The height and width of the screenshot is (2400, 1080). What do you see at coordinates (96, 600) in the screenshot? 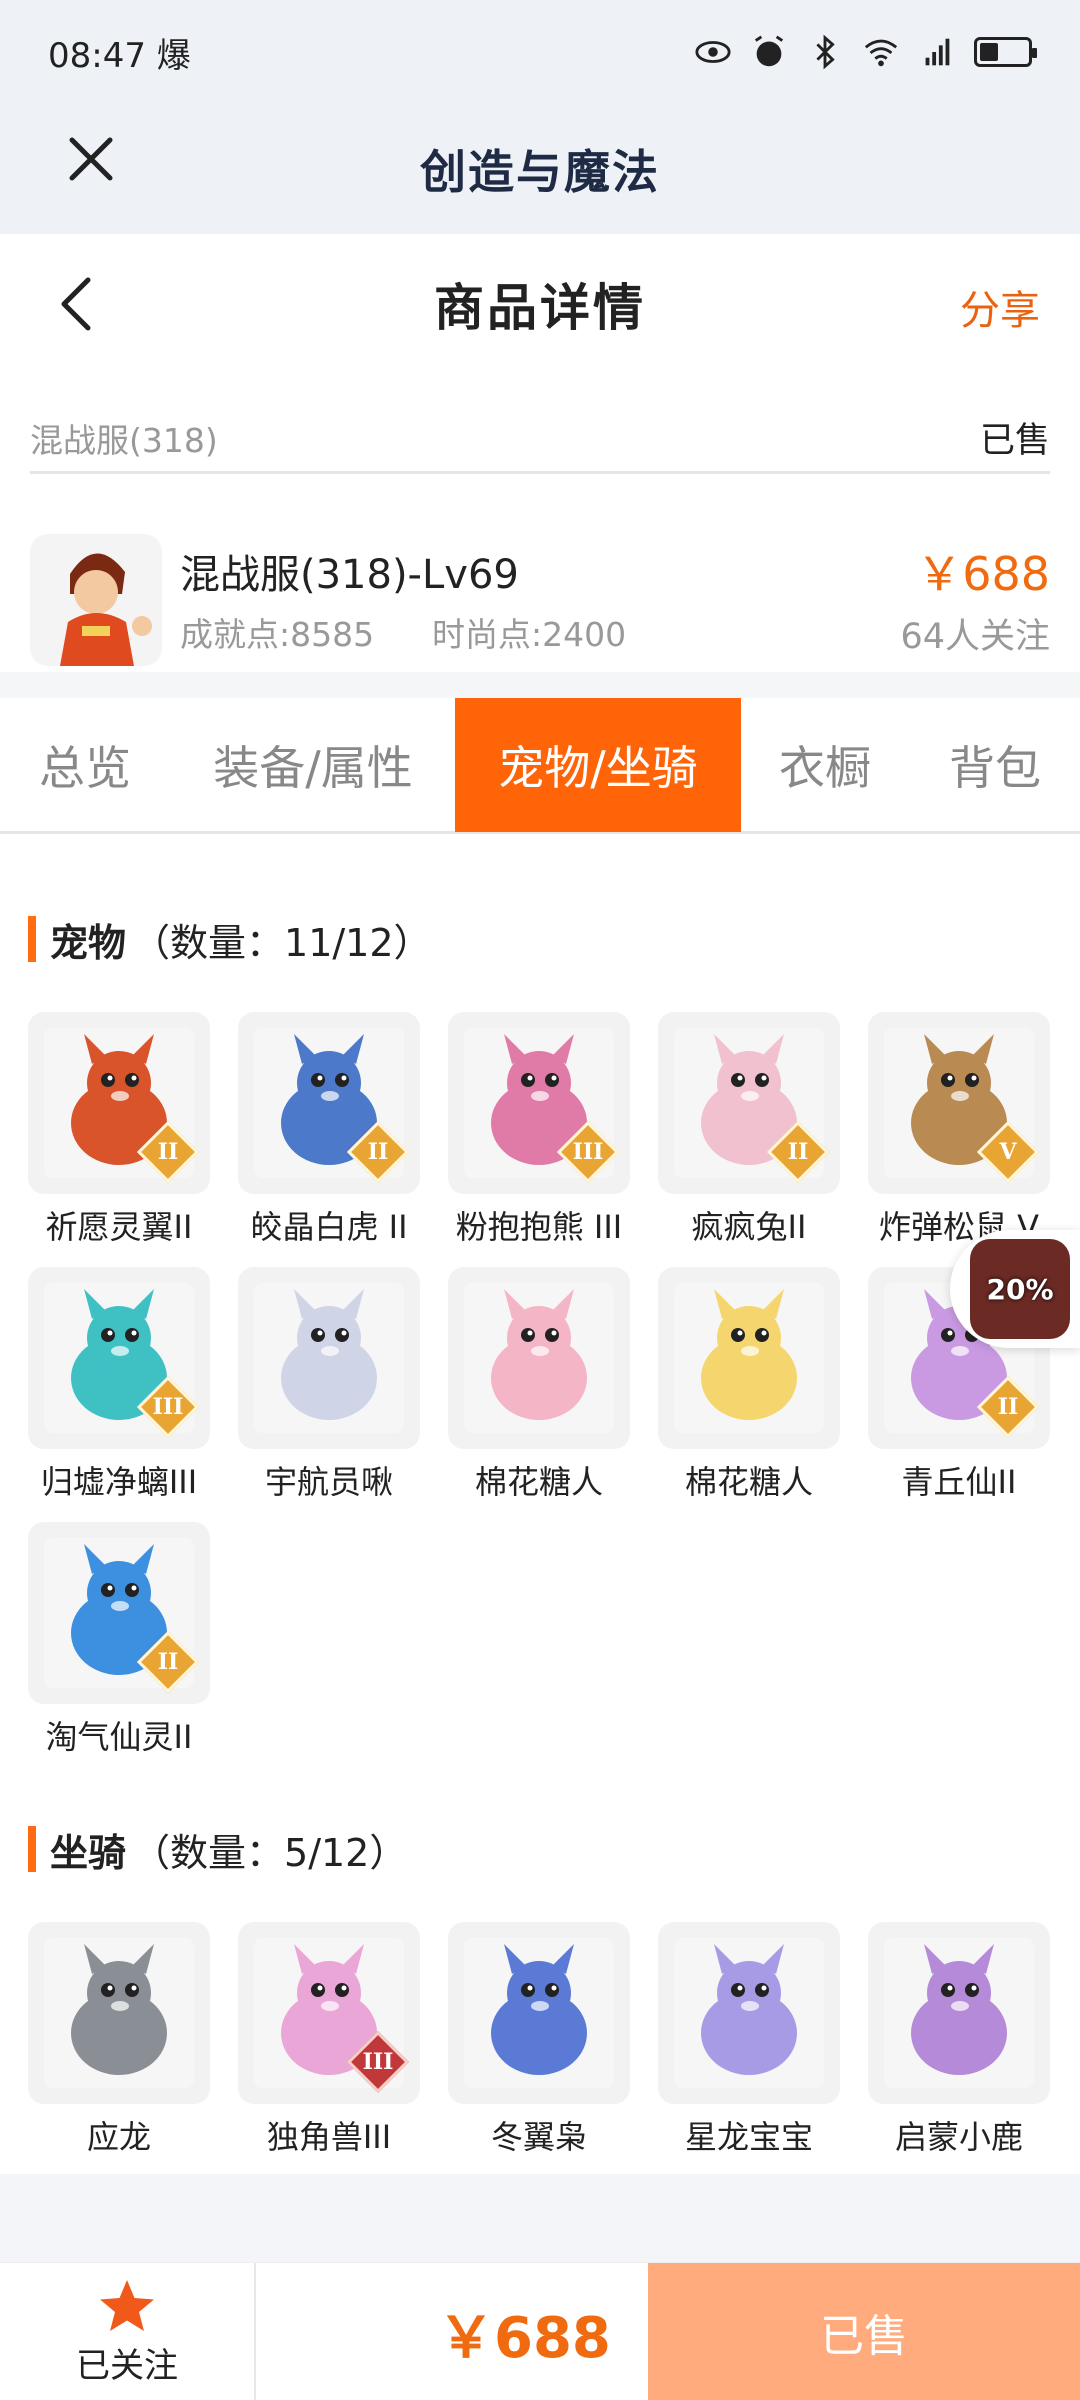
I see `character-avatar` at bounding box center [96, 600].